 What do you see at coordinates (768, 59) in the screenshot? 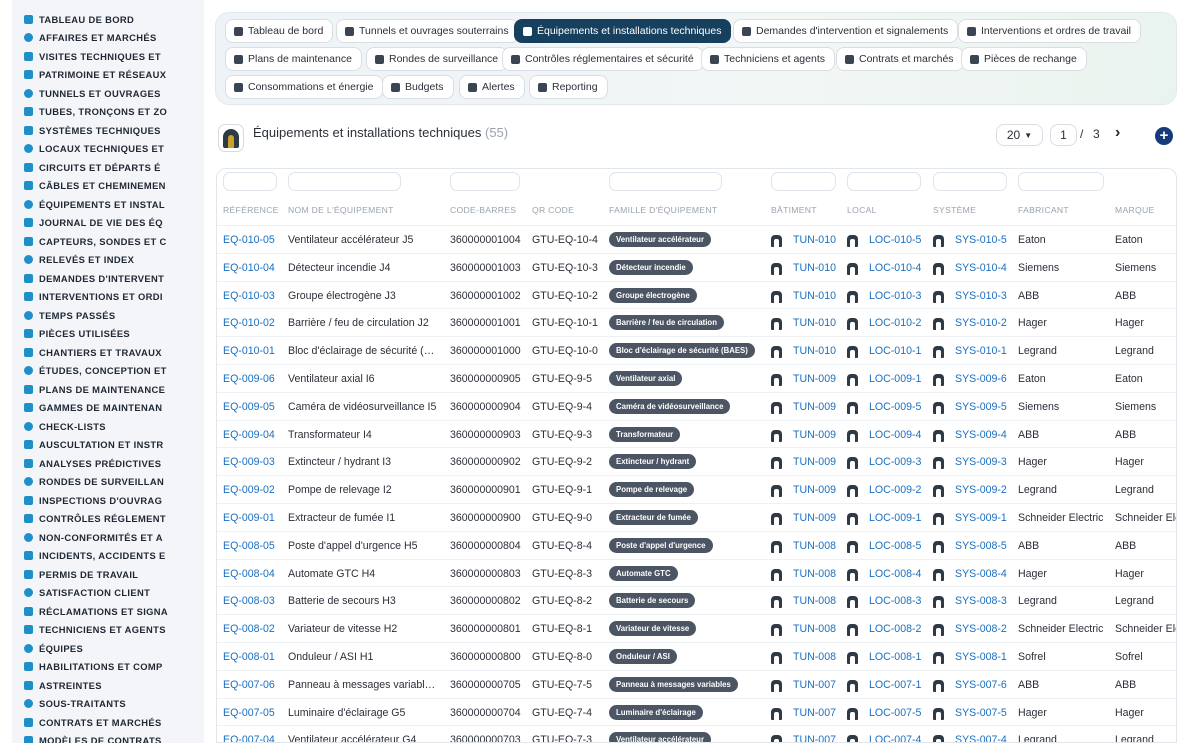
I see `nav-tile: Techniciens et agents` at bounding box center [768, 59].